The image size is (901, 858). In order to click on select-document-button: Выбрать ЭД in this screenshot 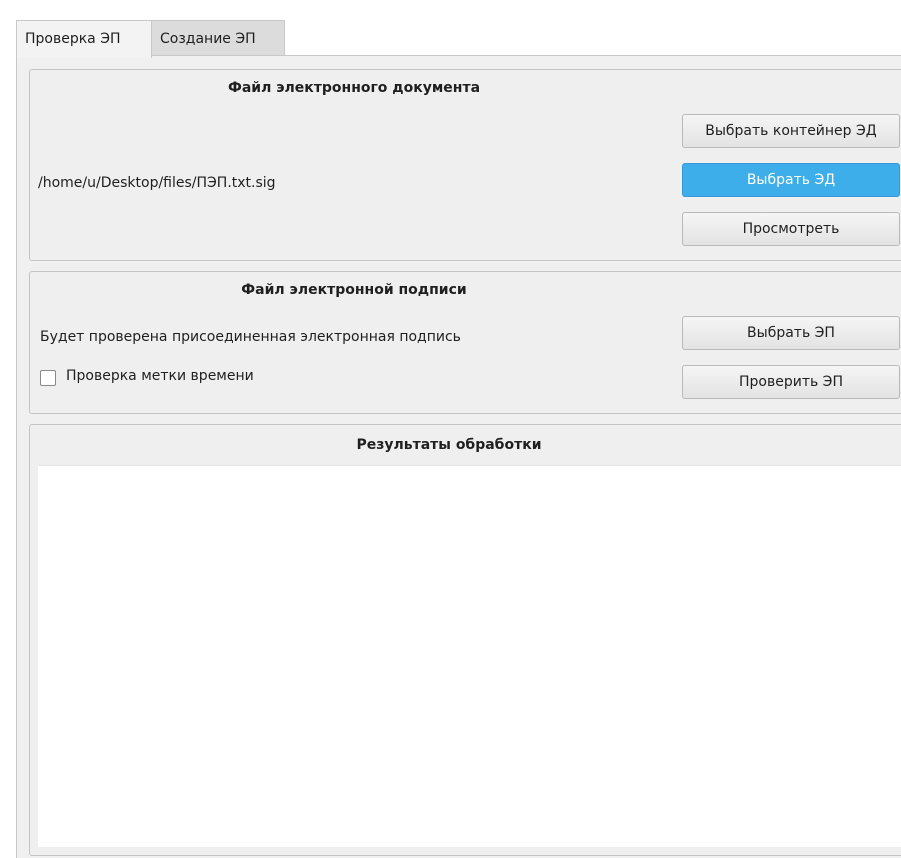, I will do `click(791, 180)`.